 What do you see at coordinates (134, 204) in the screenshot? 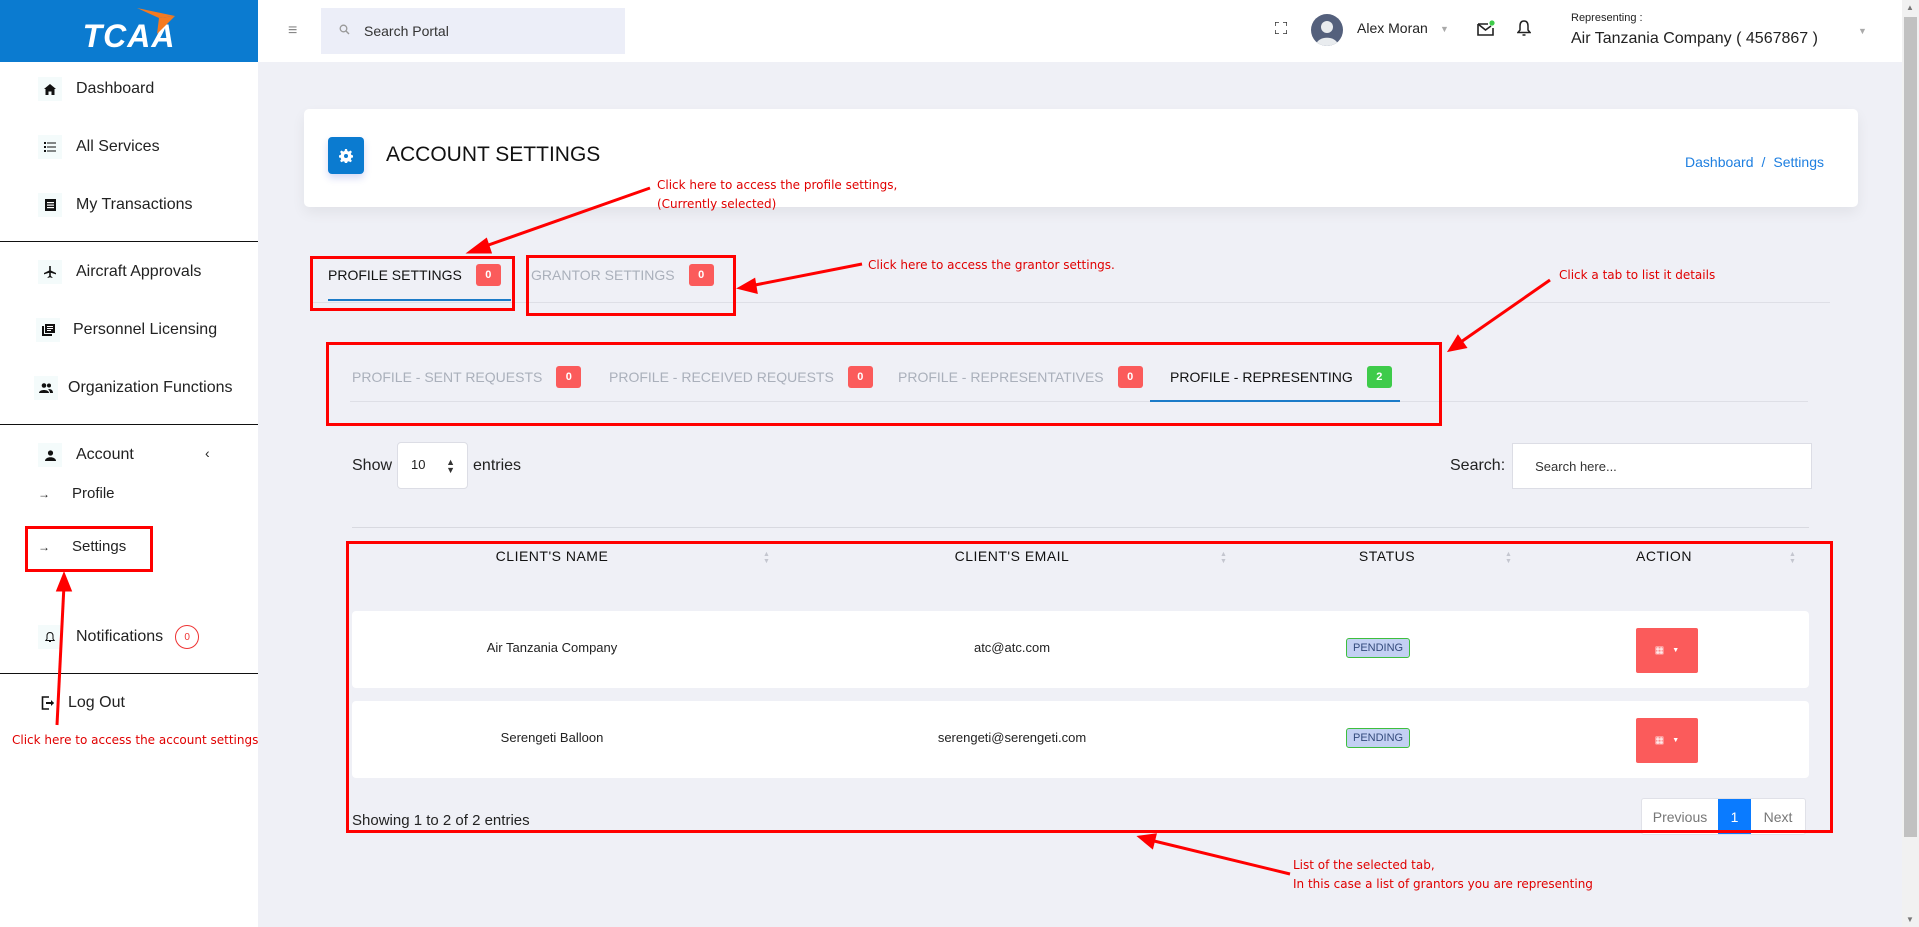
I see `sidebar-item-label: My Transactions` at bounding box center [134, 204].